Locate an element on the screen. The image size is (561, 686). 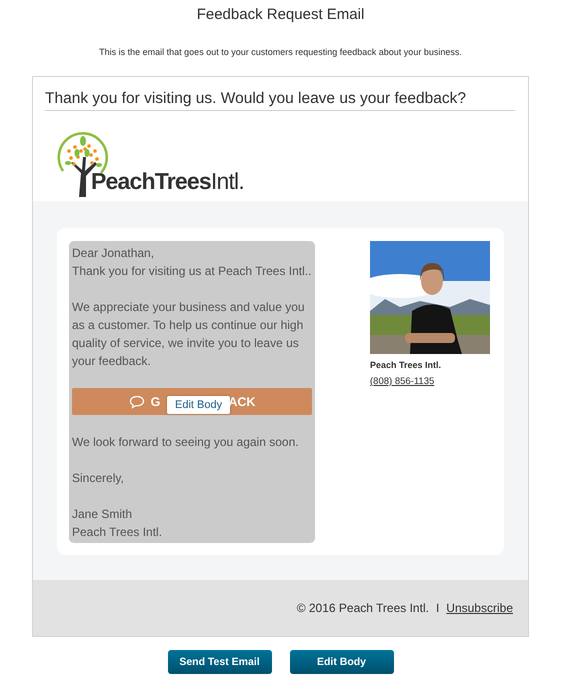
signoff-text: Sincerely, is located at coordinates (98, 478).